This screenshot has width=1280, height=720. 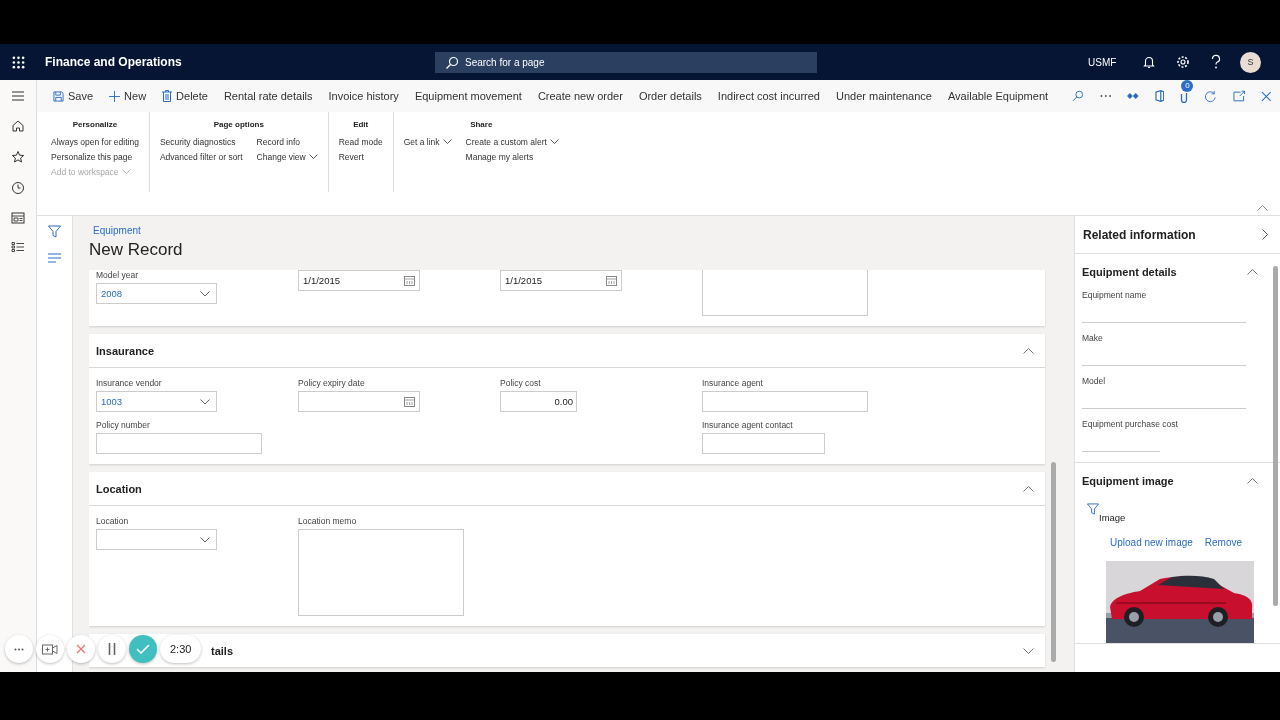 I want to click on action-button: Save, so click(x=73, y=96).